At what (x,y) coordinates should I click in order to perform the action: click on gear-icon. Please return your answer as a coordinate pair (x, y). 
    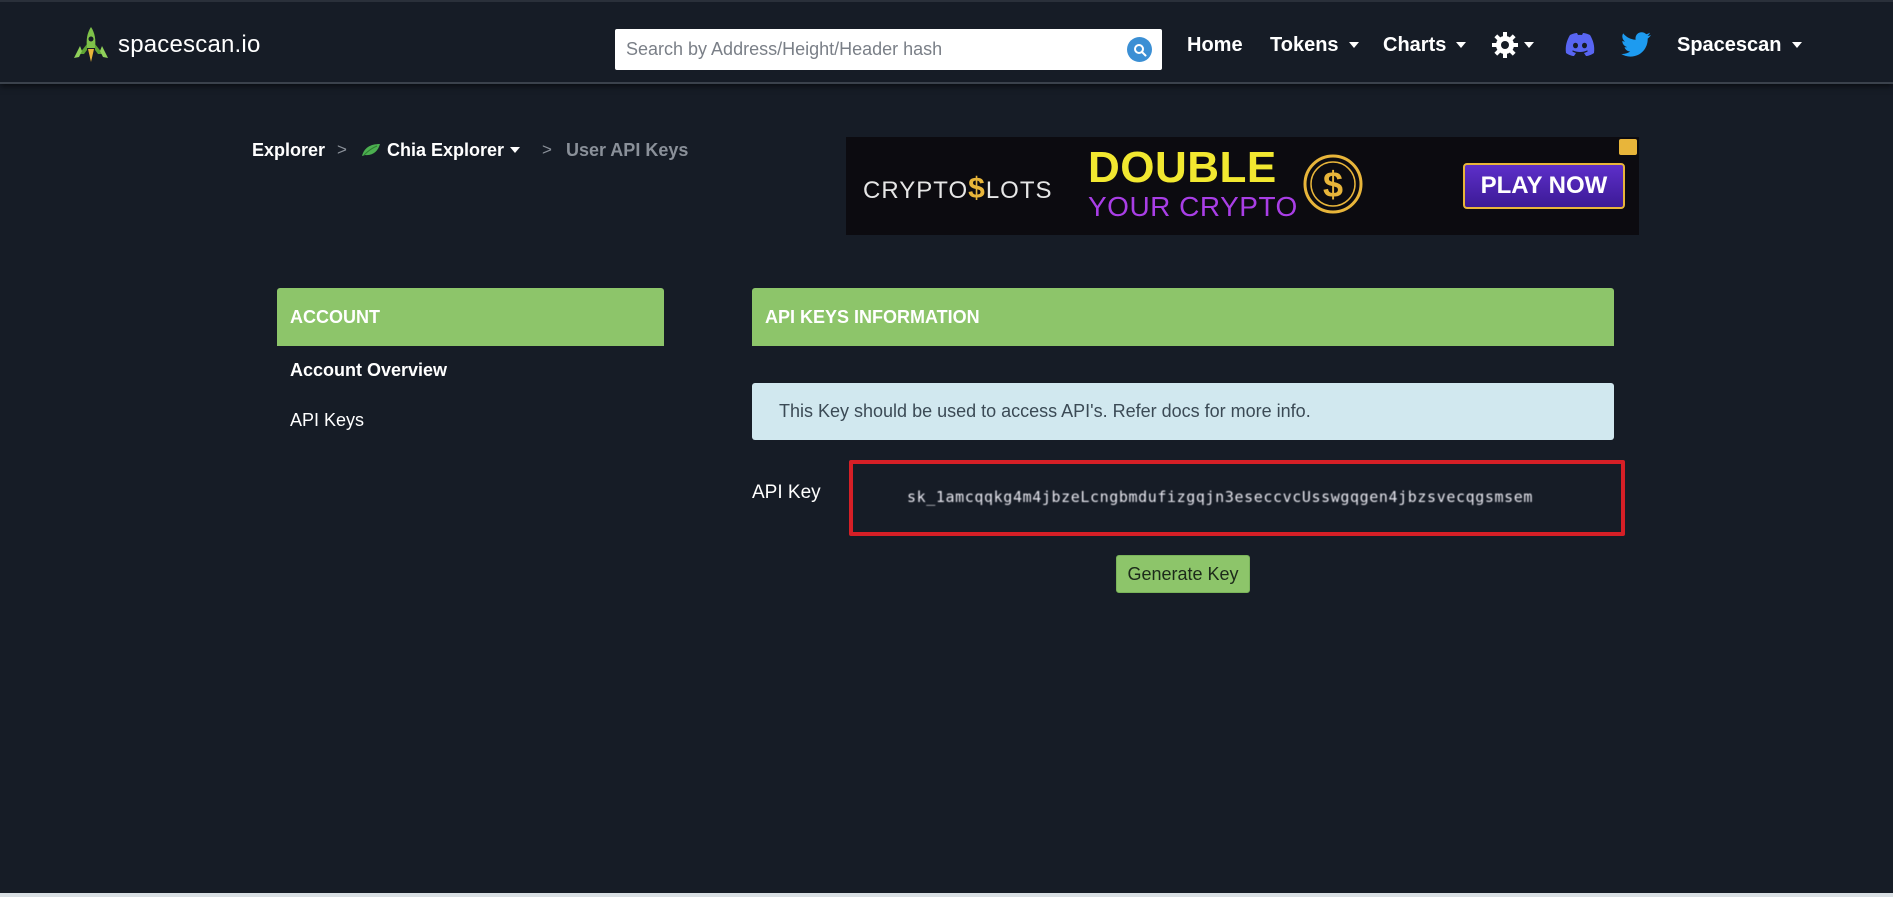
    Looking at the image, I should click on (1505, 45).